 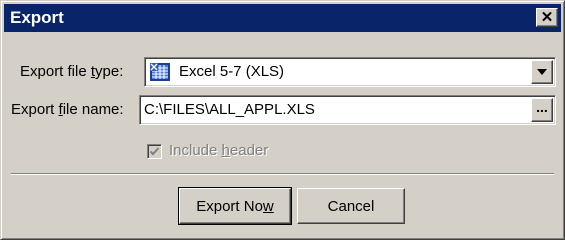 I want to click on file-type-select: Excel 5-7 (XLS), so click(x=350, y=72).